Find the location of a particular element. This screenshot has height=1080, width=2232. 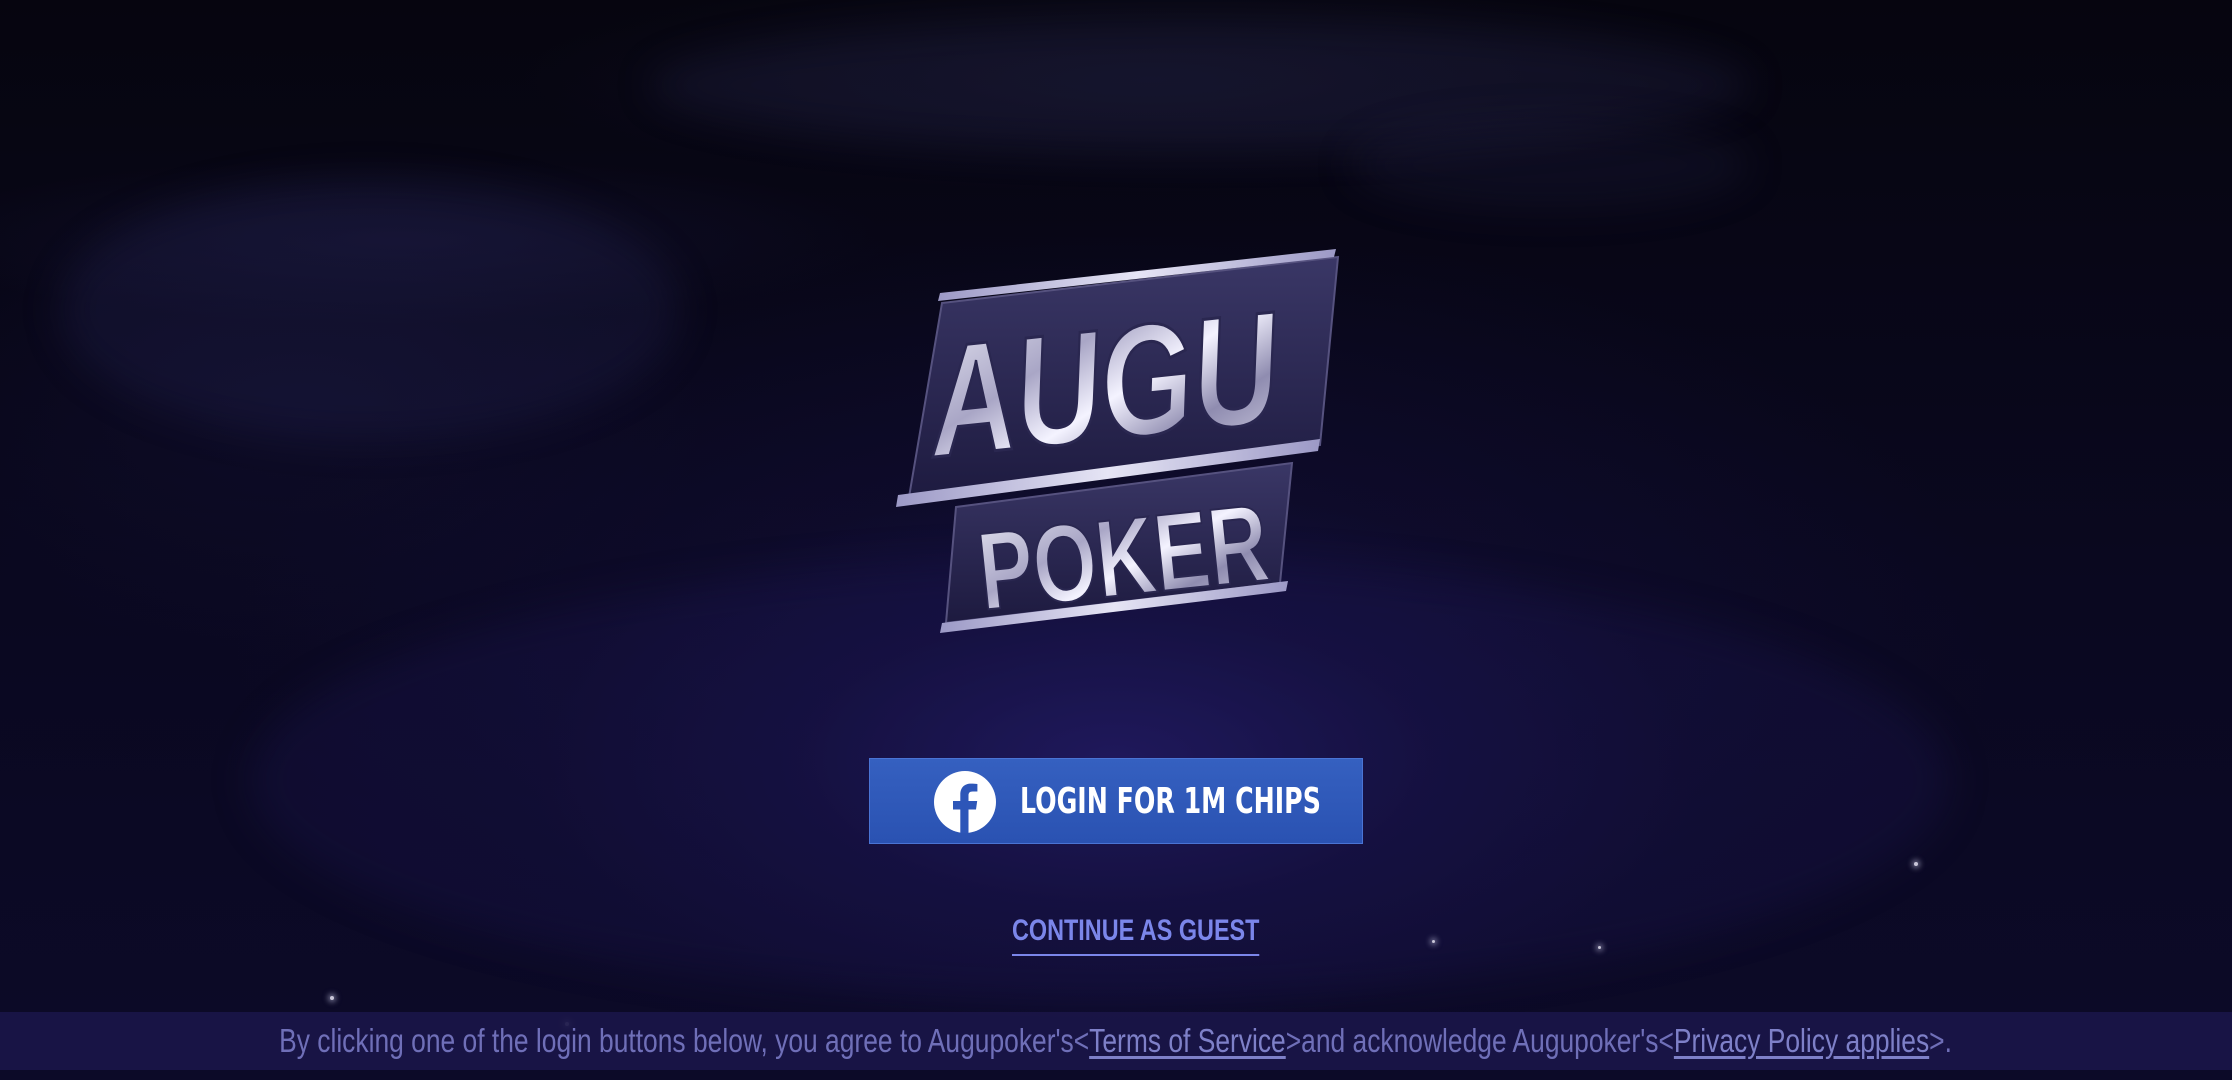

legal-suffix: >. is located at coordinates (1941, 1040).